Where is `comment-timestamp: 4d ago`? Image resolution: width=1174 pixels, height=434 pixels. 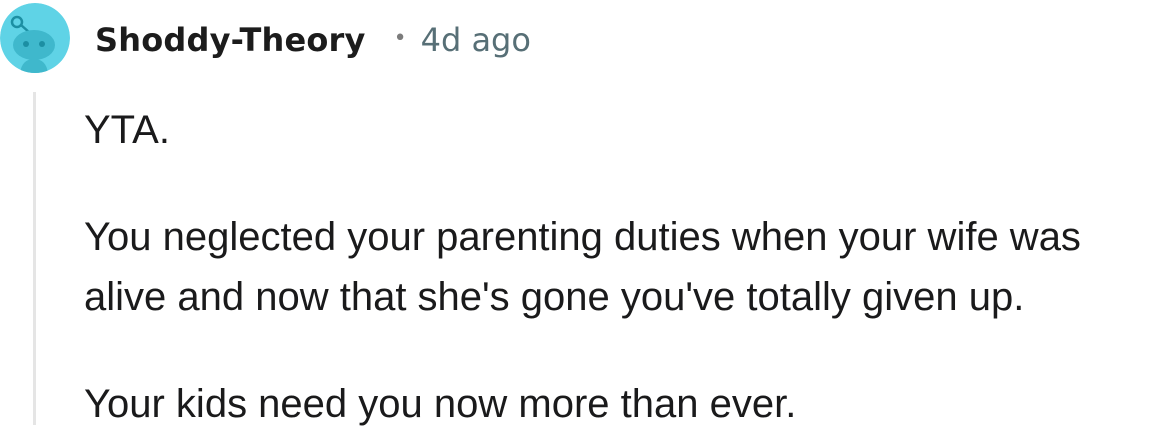 comment-timestamp: 4d ago is located at coordinates (476, 40).